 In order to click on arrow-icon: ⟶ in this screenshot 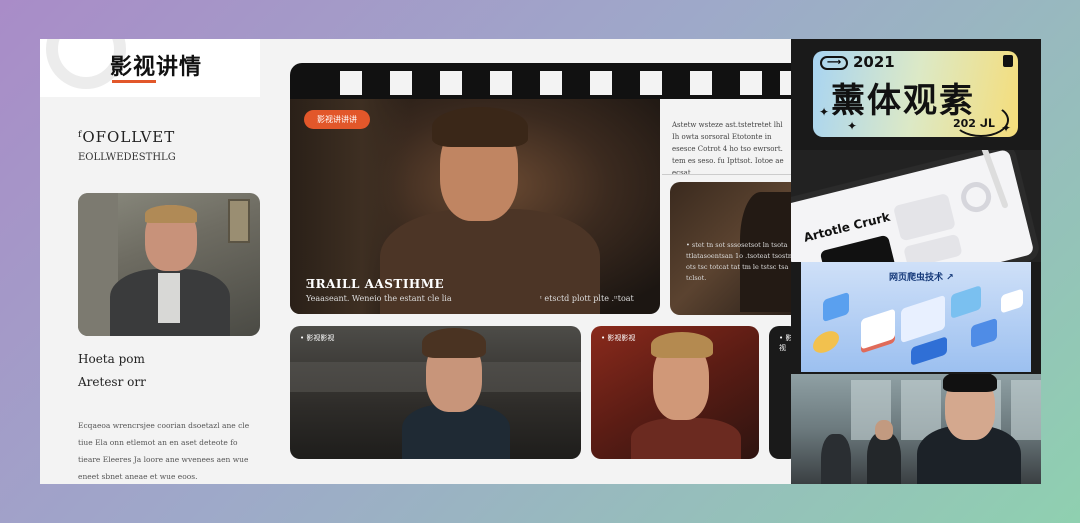, I will do `click(834, 63)`.